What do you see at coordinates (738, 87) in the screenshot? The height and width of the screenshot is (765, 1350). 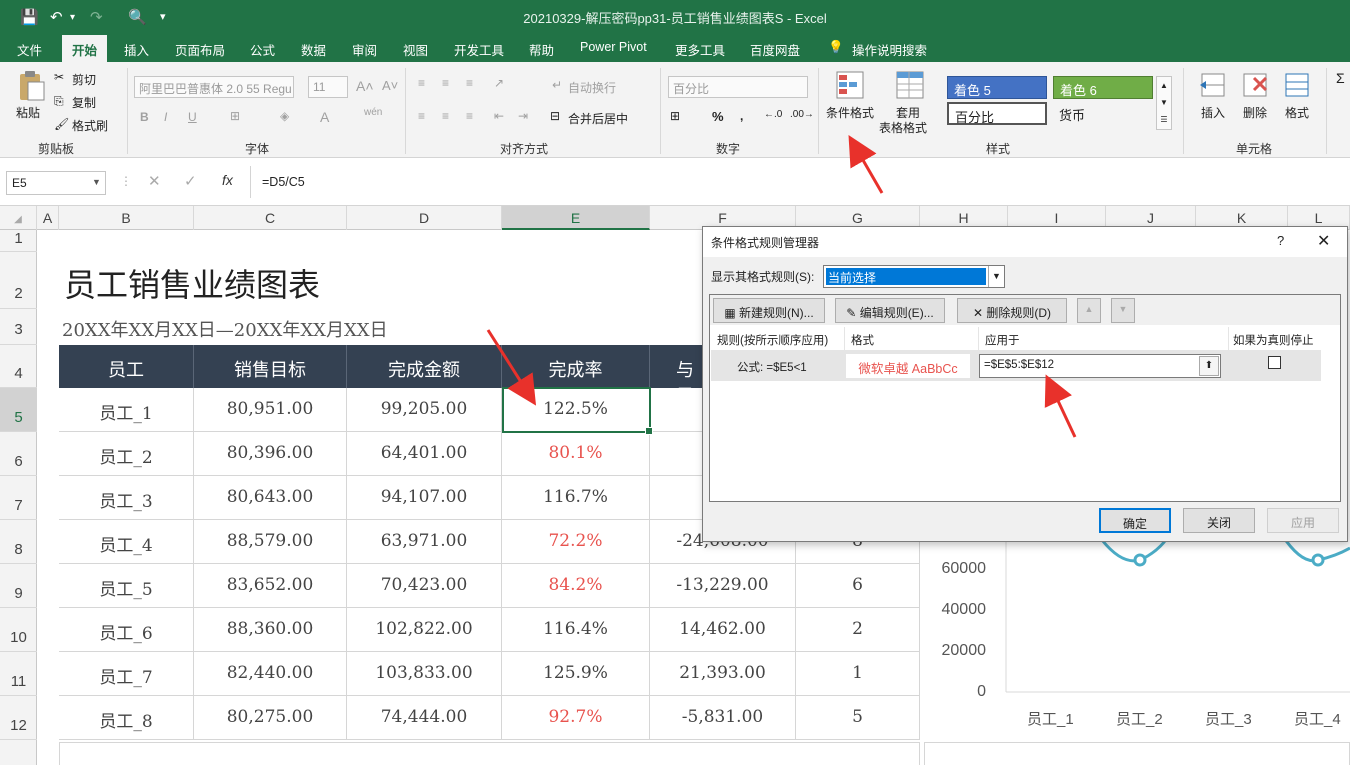 I see `number-format-combo: 百分比` at bounding box center [738, 87].